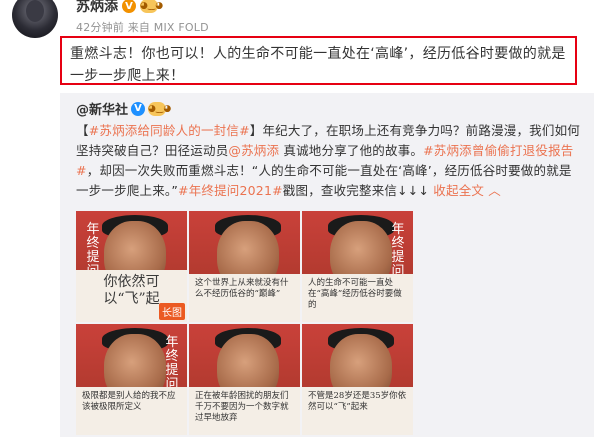 The image size is (594, 437). What do you see at coordinates (458, 190) in the screenshot?
I see `collapse-text-link: 收起全文` at bounding box center [458, 190].